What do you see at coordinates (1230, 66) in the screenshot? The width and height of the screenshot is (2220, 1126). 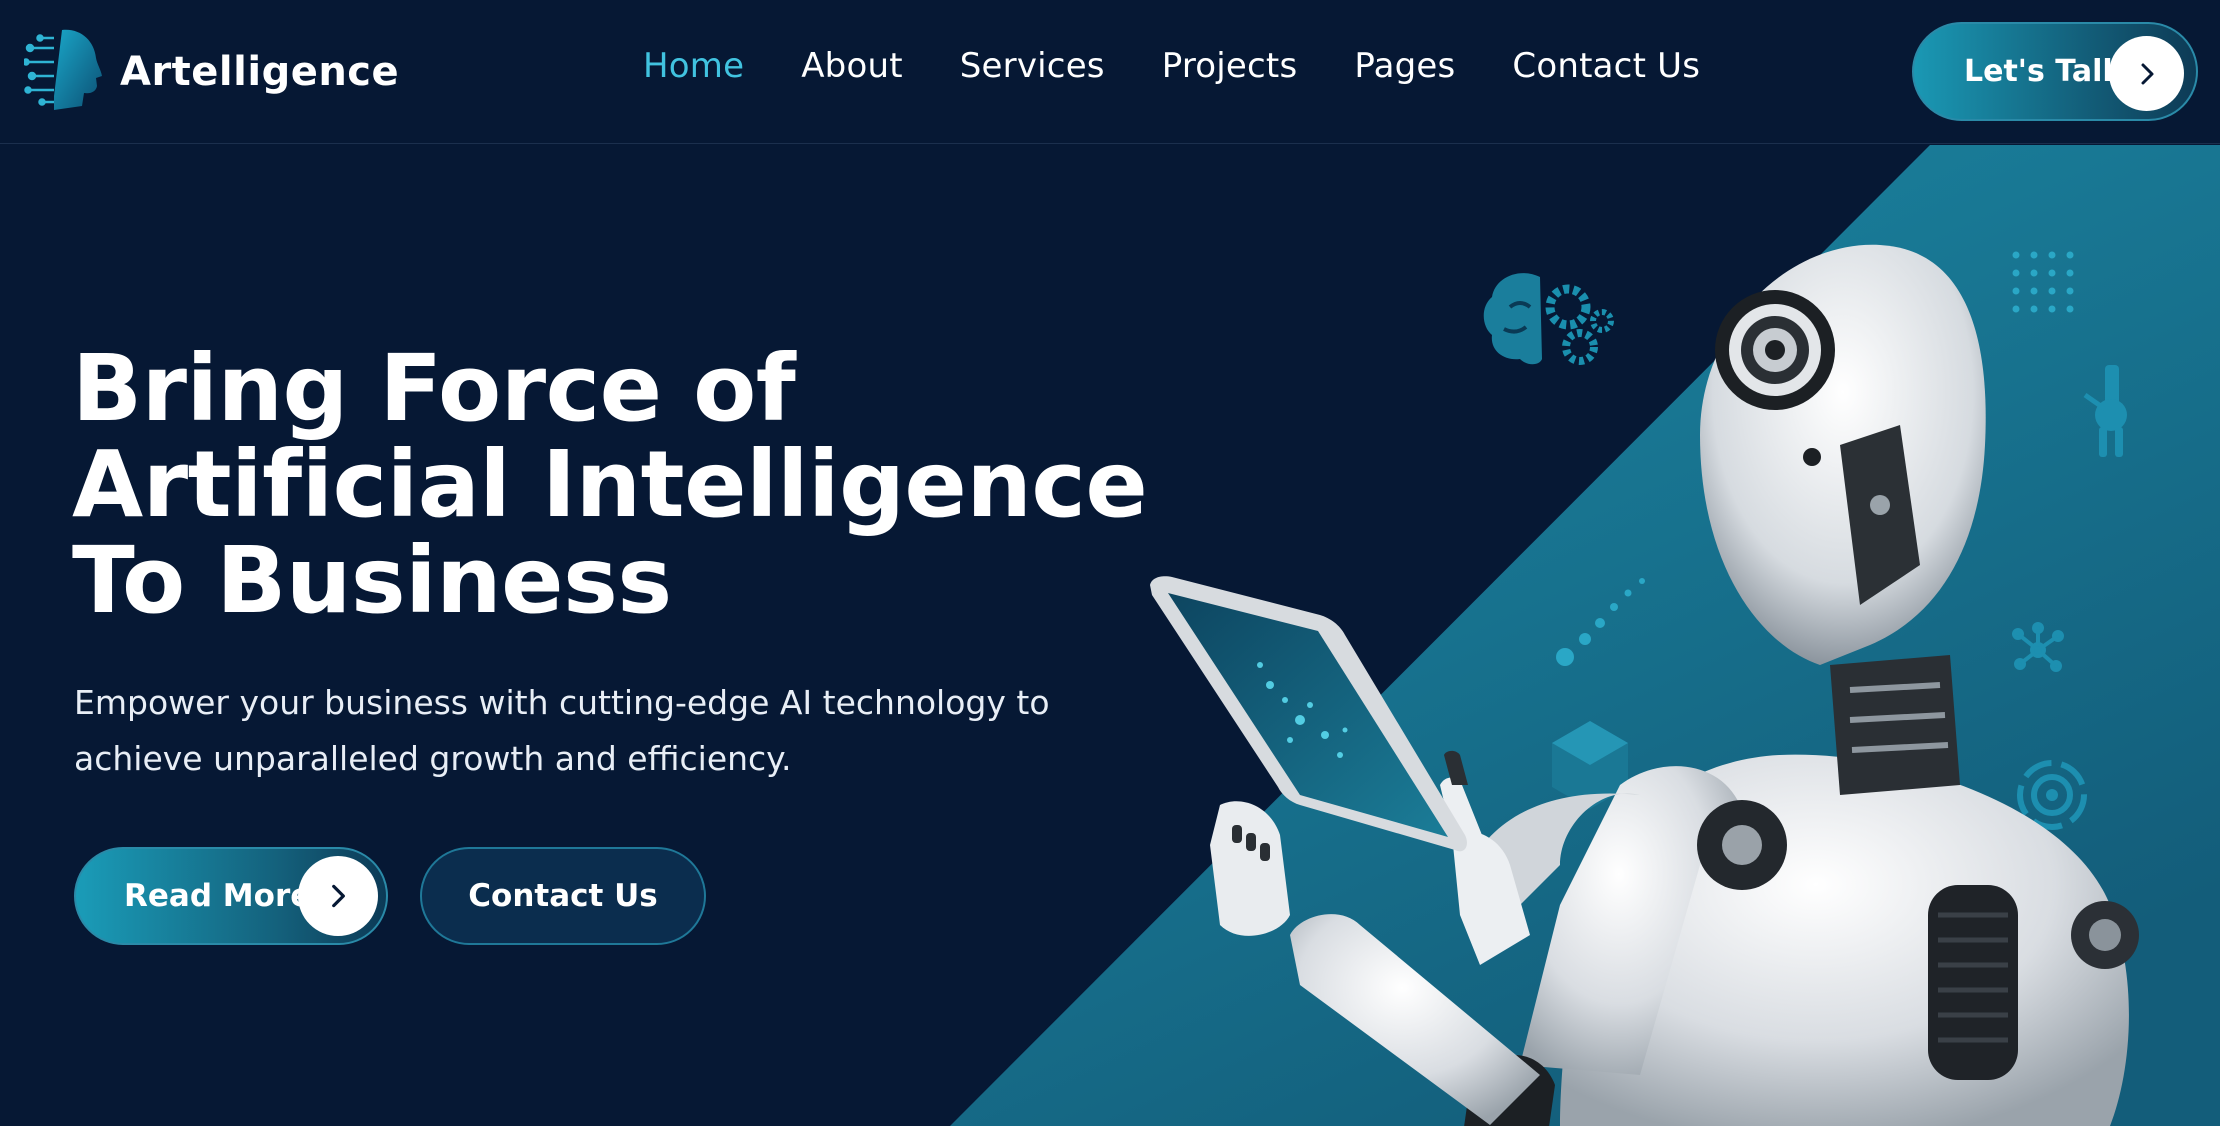 I see `nav-projects: Projects` at bounding box center [1230, 66].